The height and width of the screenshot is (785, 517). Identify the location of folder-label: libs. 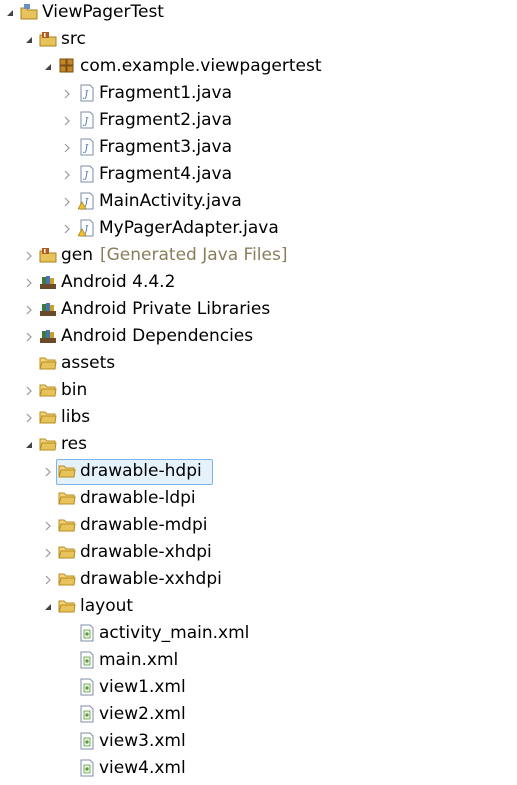
(76, 417).